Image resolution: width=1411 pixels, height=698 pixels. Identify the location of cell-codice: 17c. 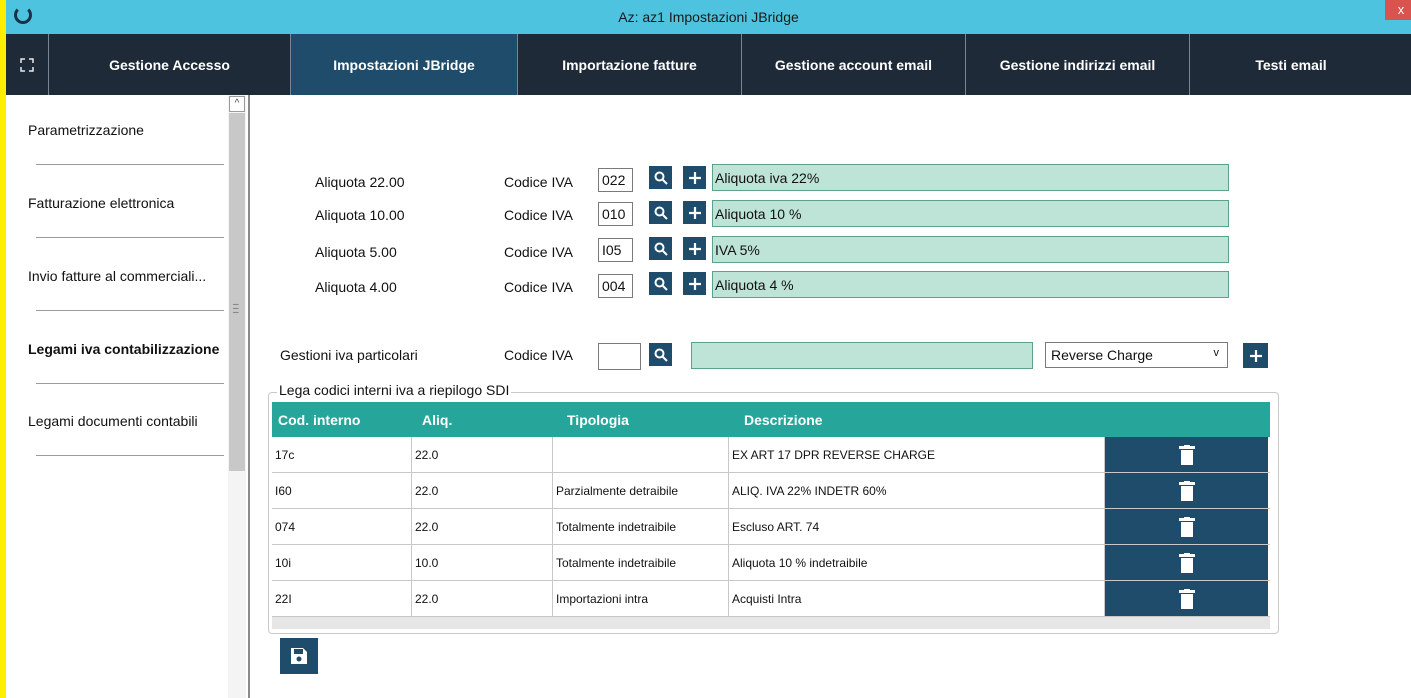
(342, 454).